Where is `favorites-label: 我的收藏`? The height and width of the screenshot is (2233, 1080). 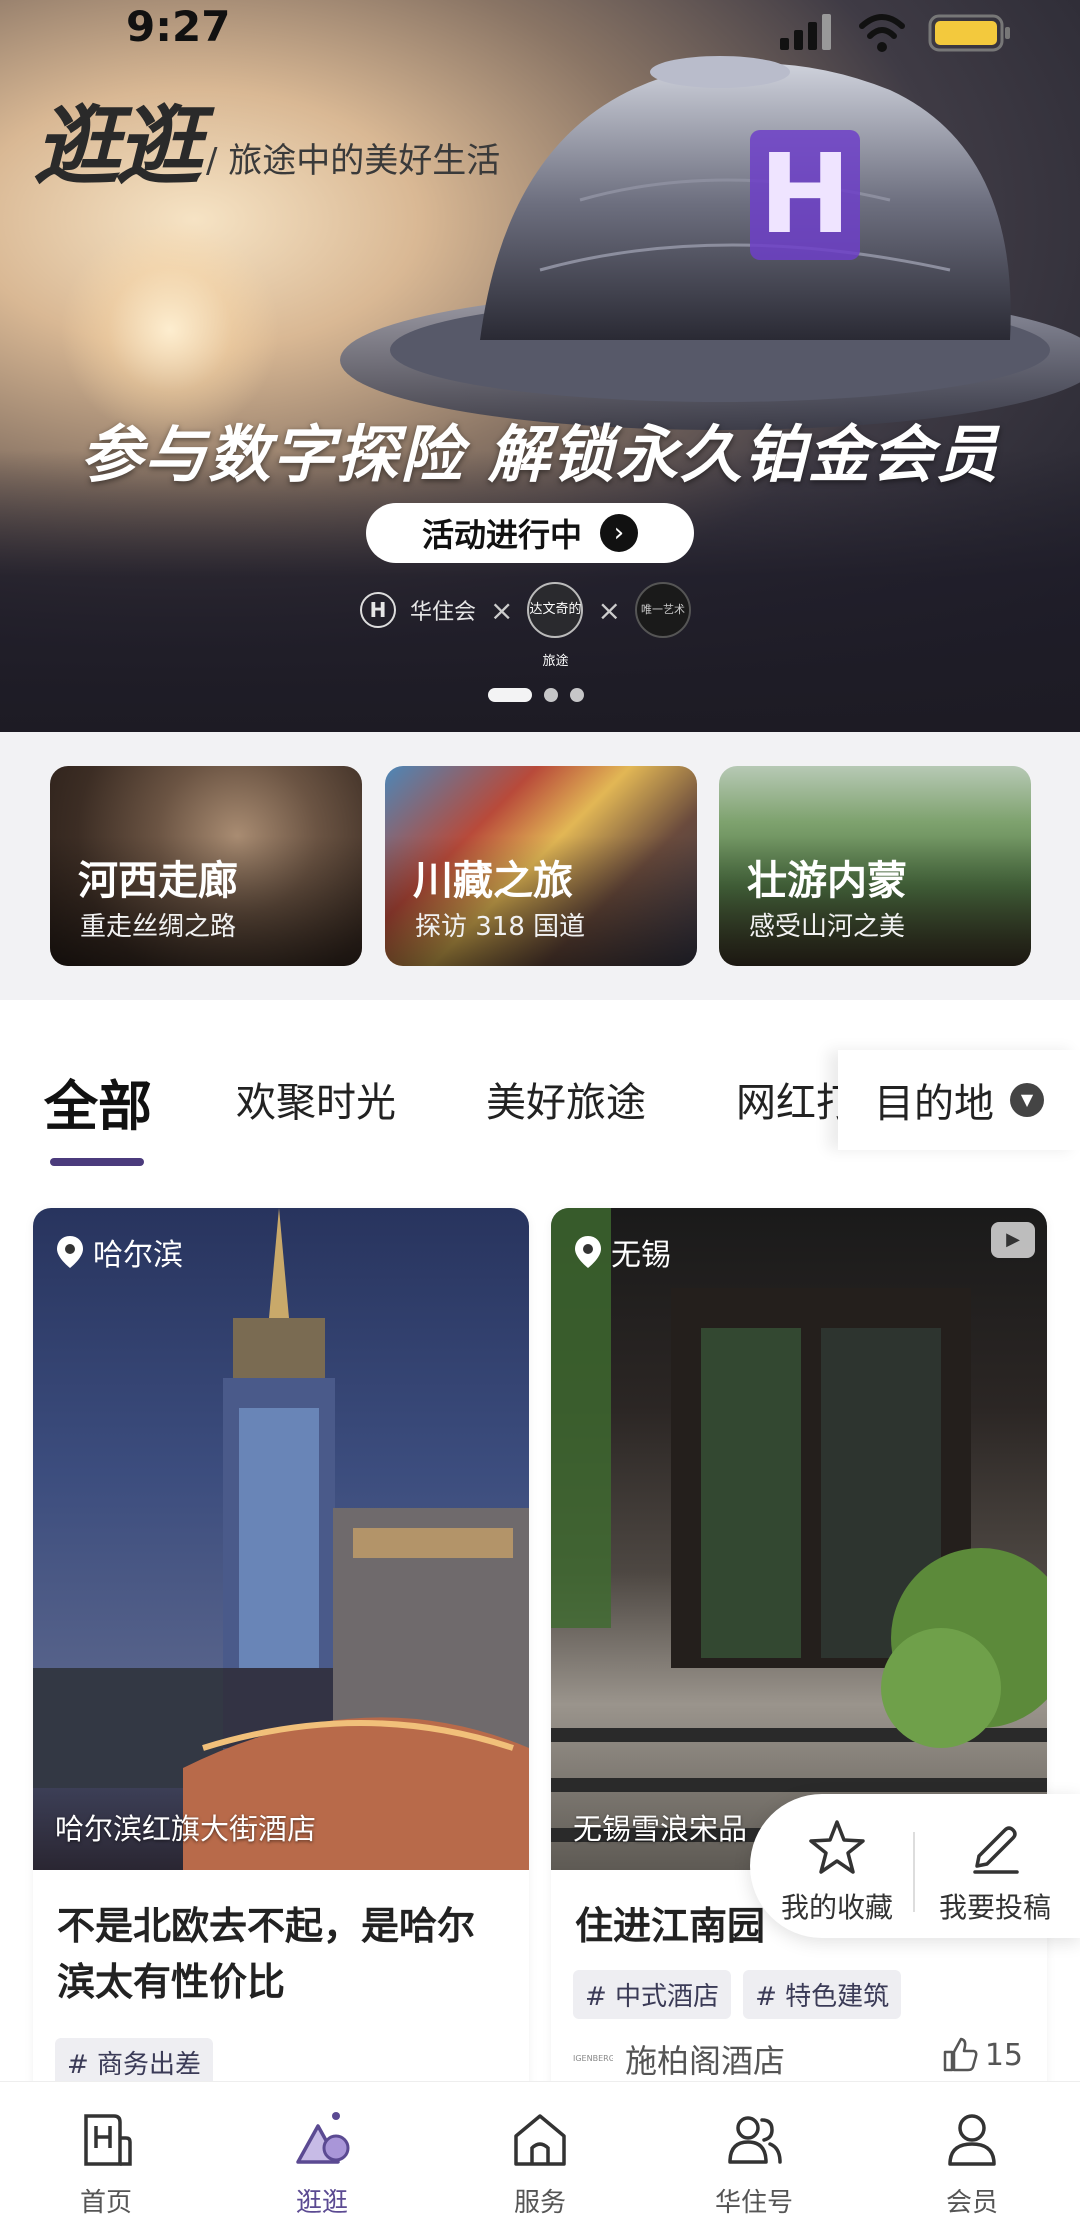
favorites-label: 我的收藏 is located at coordinates (836, 1907).